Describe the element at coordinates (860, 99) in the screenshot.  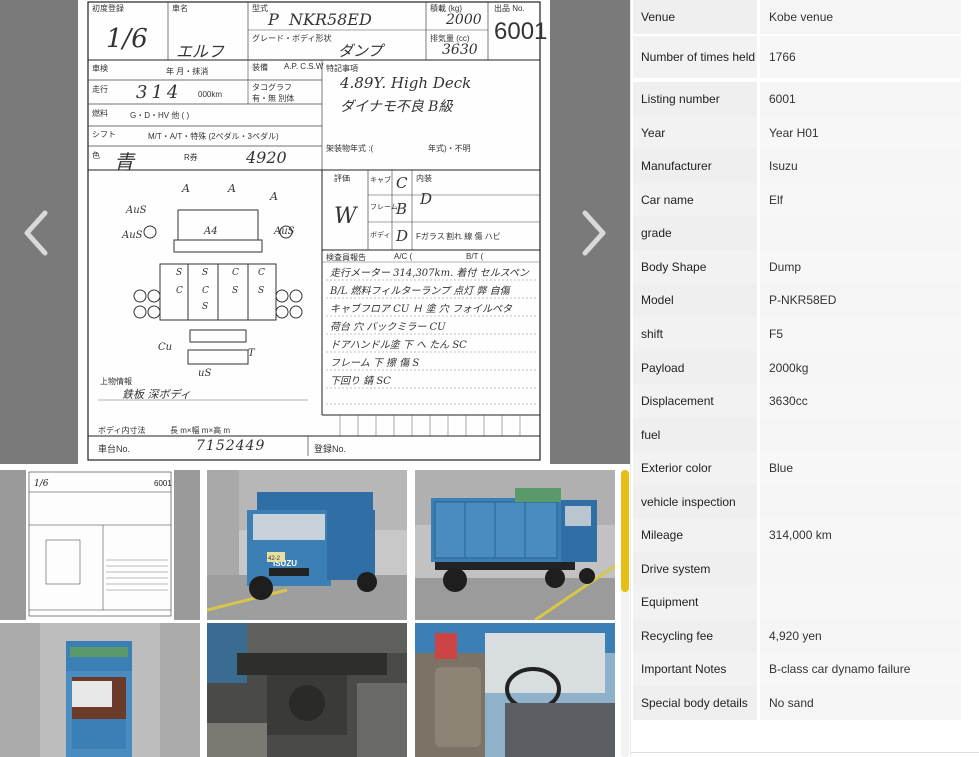
I see `spec-value: 6001` at that location.